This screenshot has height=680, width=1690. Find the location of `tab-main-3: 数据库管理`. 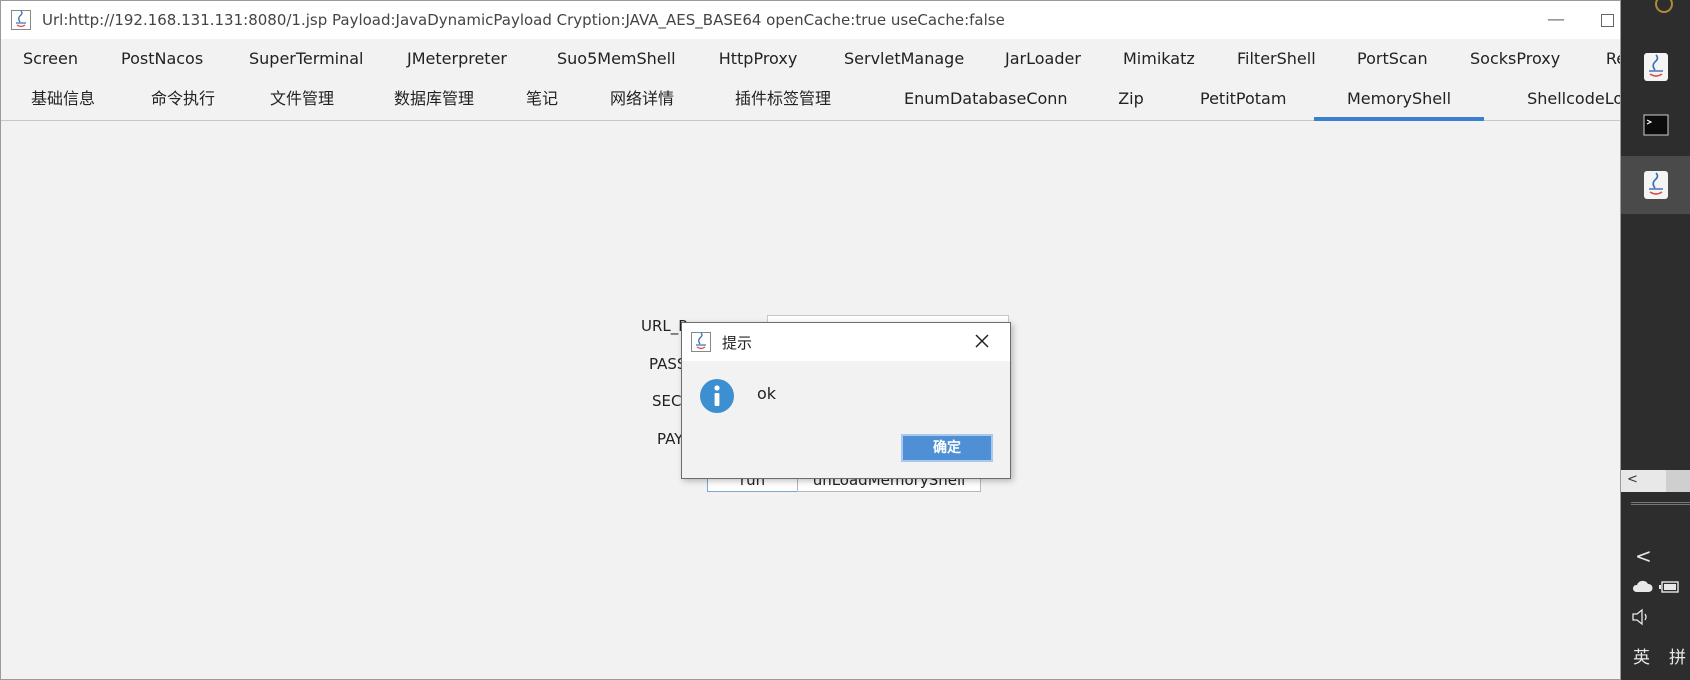

tab-main-3: 数据库管理 is located at coordinates (434, 99).